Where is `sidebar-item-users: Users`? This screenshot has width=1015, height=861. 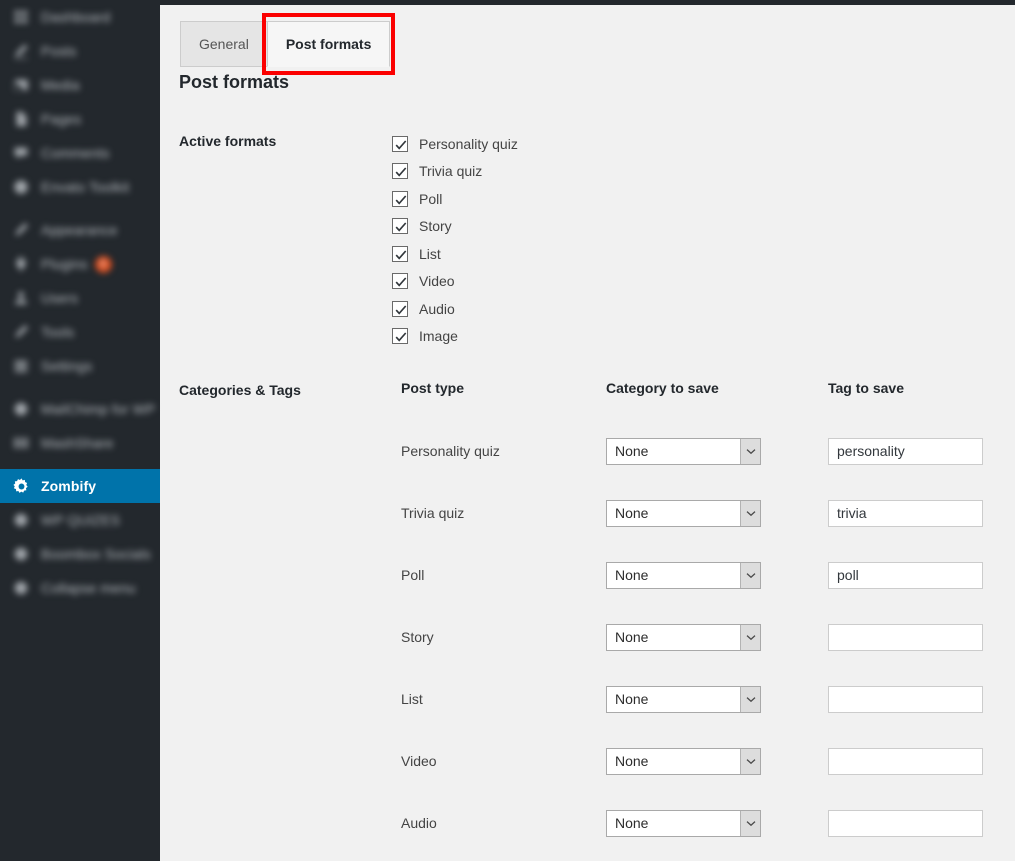
sidebar-item-users: Users is located at coordinates (80, 298).